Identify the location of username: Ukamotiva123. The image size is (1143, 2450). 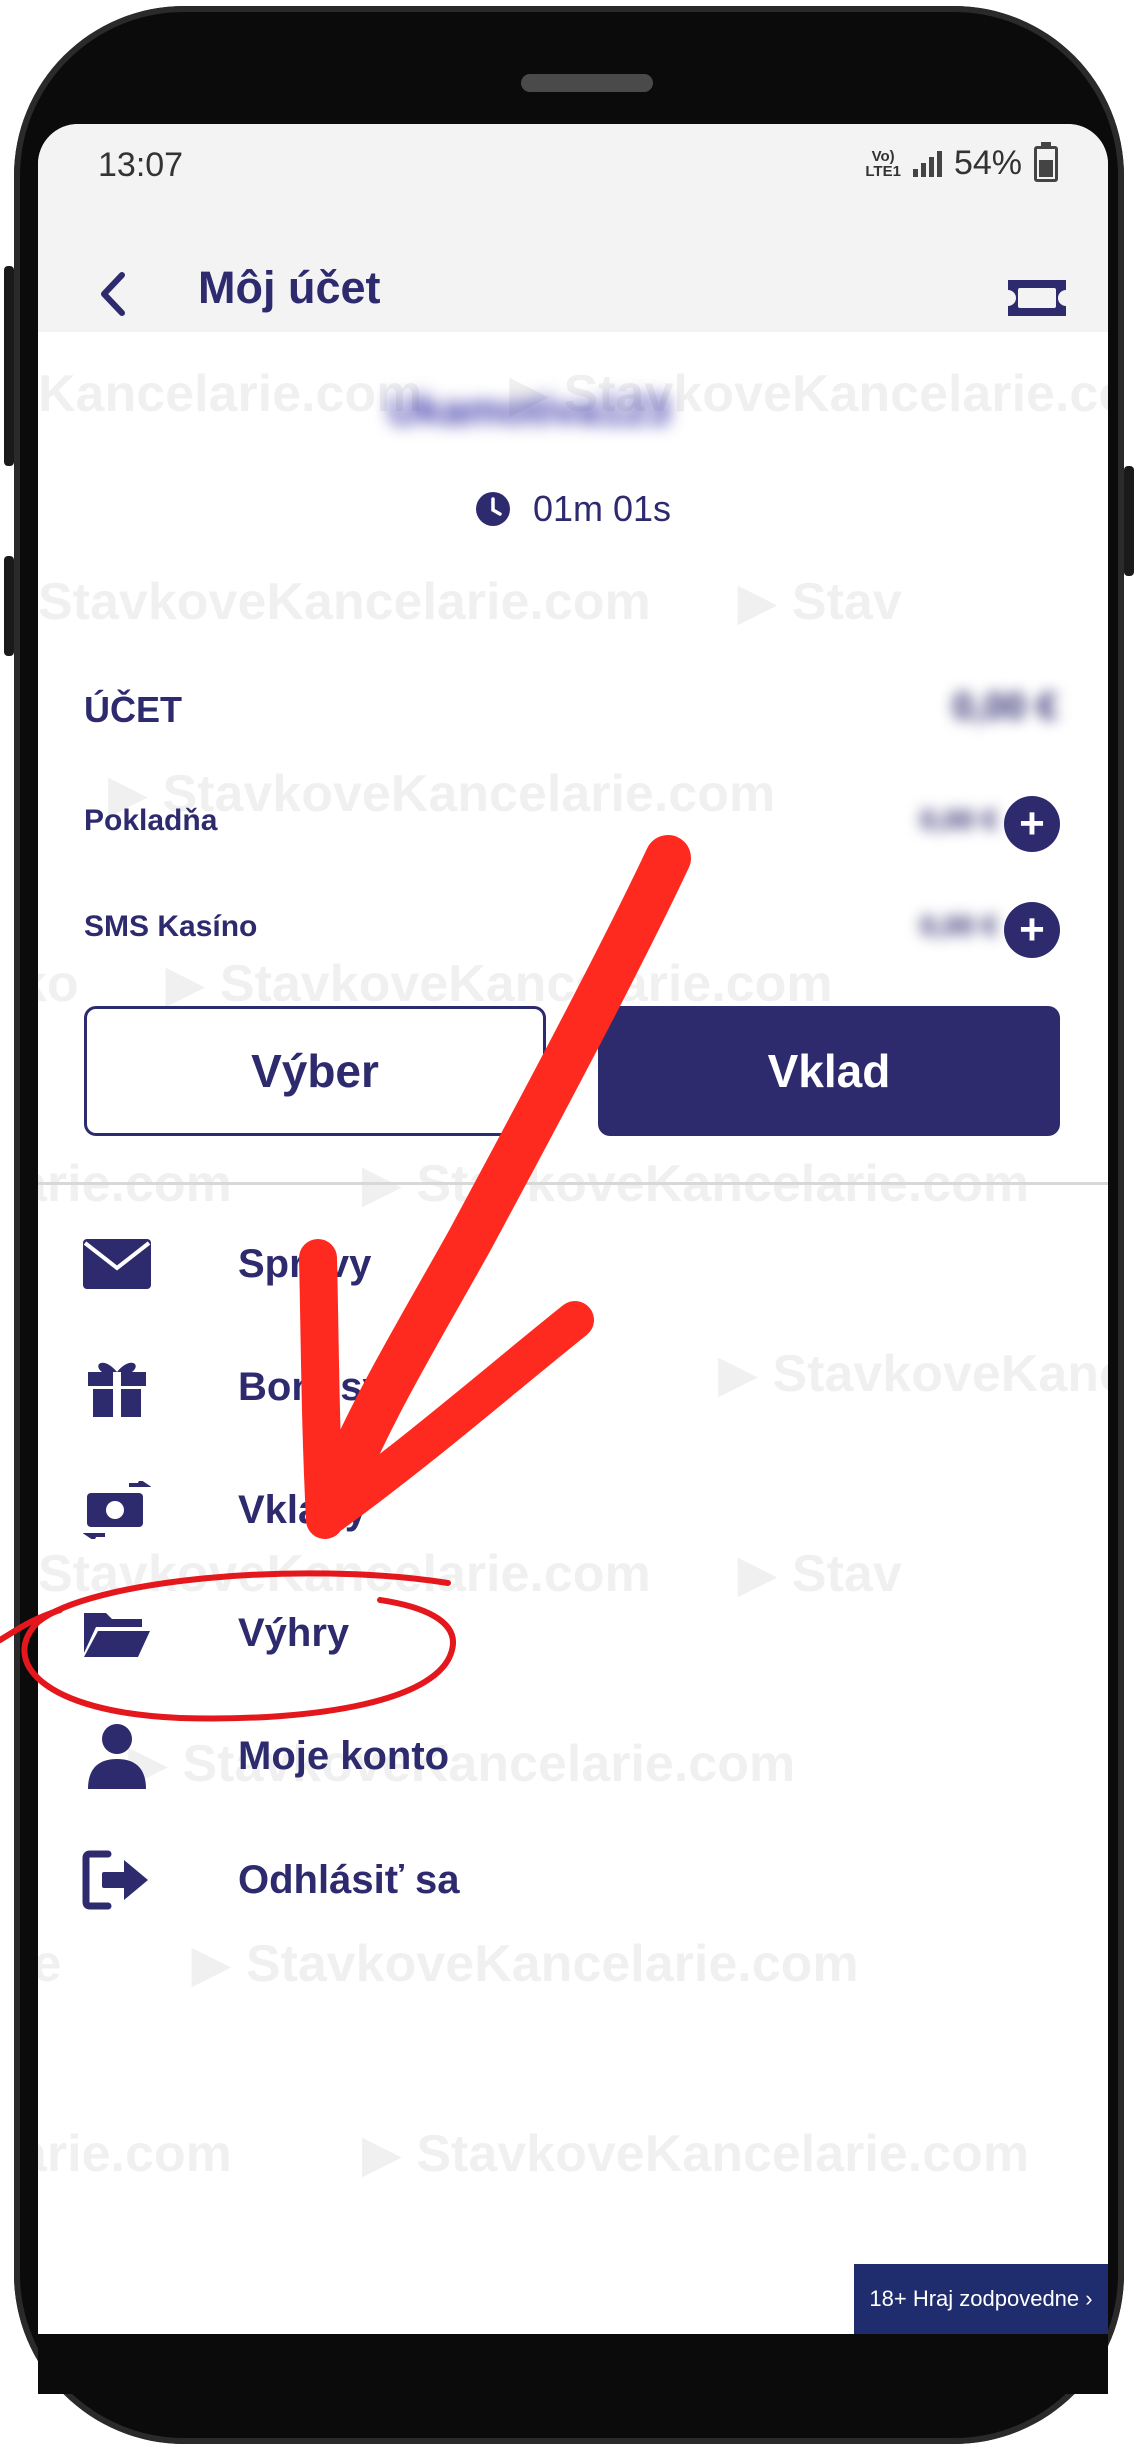
(529, 409).